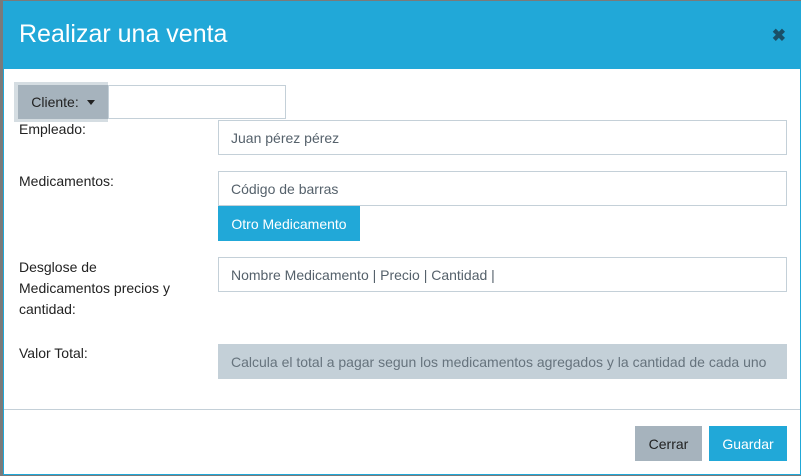 The height and width of the screenshot is (476, 801). I want to click on modal-header: Realizar una venta ✖, so click(402, 35).